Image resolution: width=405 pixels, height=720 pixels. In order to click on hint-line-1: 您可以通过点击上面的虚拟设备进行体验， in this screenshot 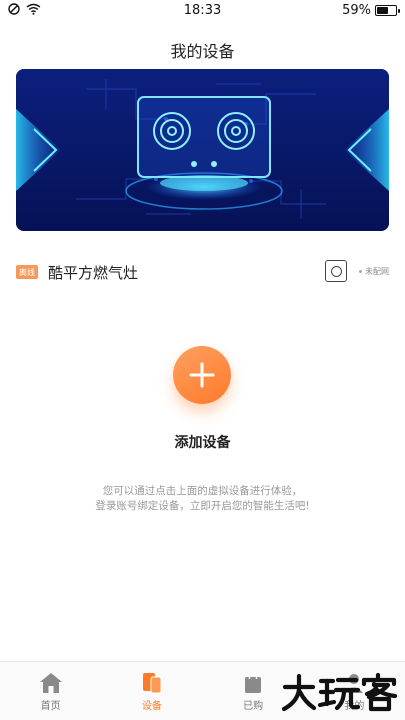, I will do `click(202, 491)`.